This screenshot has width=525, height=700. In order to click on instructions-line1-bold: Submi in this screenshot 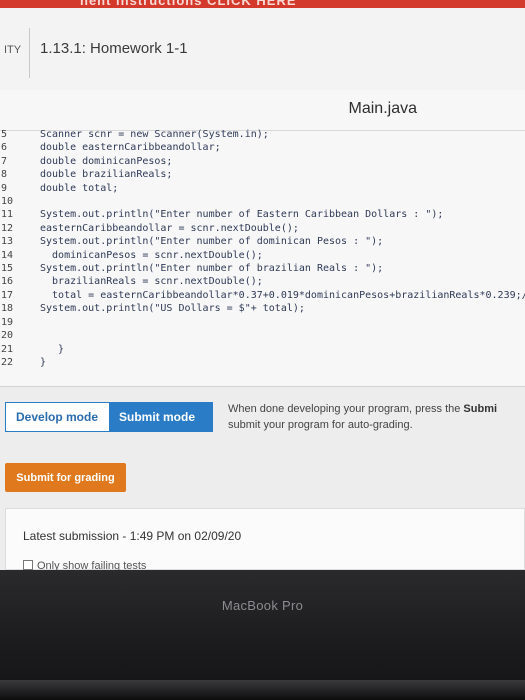, I will do `click(480, 409)`.